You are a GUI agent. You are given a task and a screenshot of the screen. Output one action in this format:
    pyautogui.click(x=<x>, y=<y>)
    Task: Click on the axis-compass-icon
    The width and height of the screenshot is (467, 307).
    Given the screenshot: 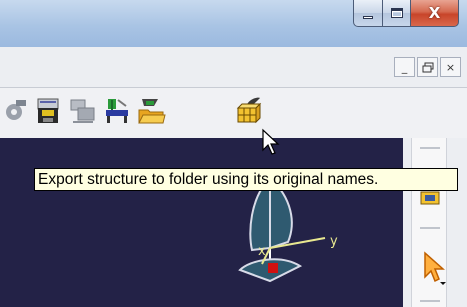 What is the action you would take?
    pyautogui.click(x=282, y=225)
    